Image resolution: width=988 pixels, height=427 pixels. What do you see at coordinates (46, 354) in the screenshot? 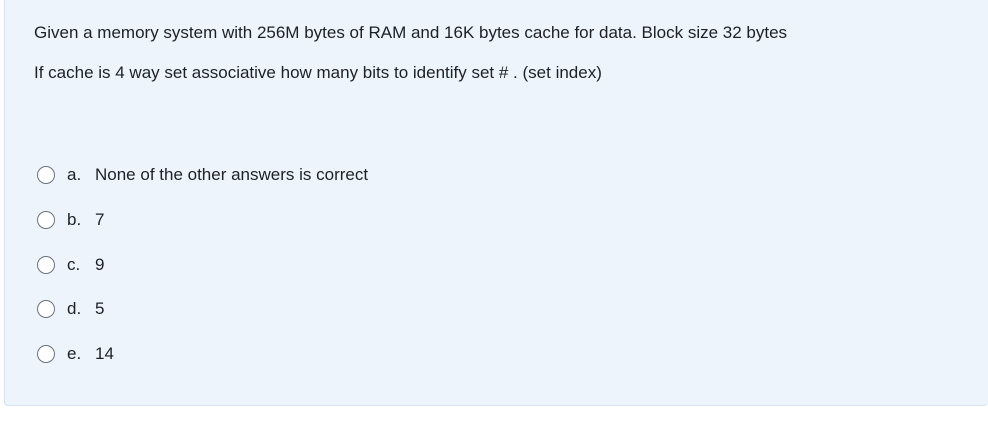
I see `radio-button-e` at bounding box center [46, 354].